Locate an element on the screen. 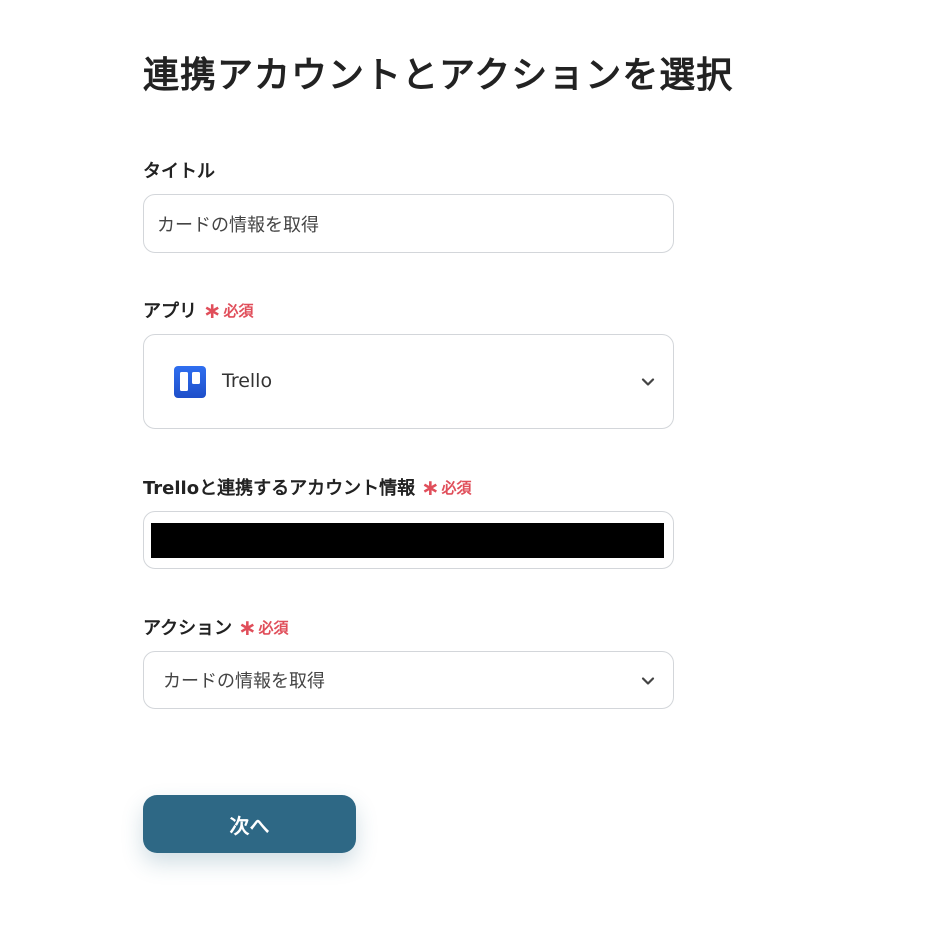 This screenshot has height=926, width=944. page-title: 連携アカウントとアクションを選択 is located at coordinates (438, 76).